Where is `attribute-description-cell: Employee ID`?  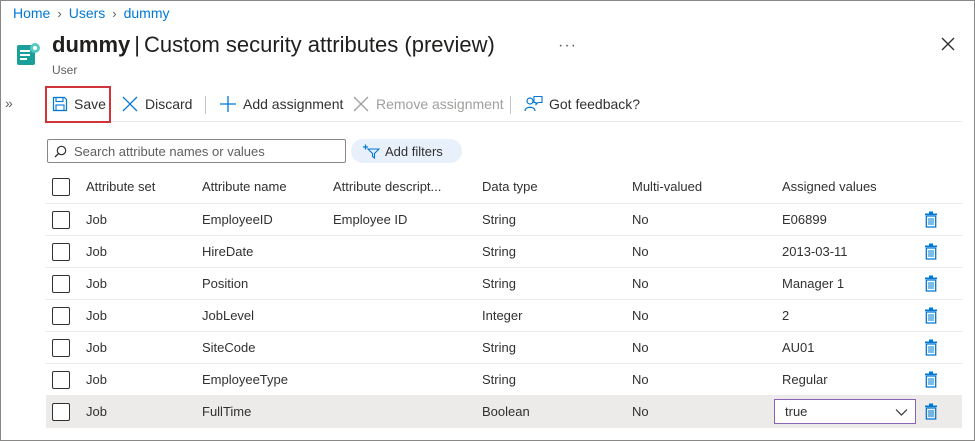 attribute-description-cell: Employee ID is located at coordinates (370, 219).